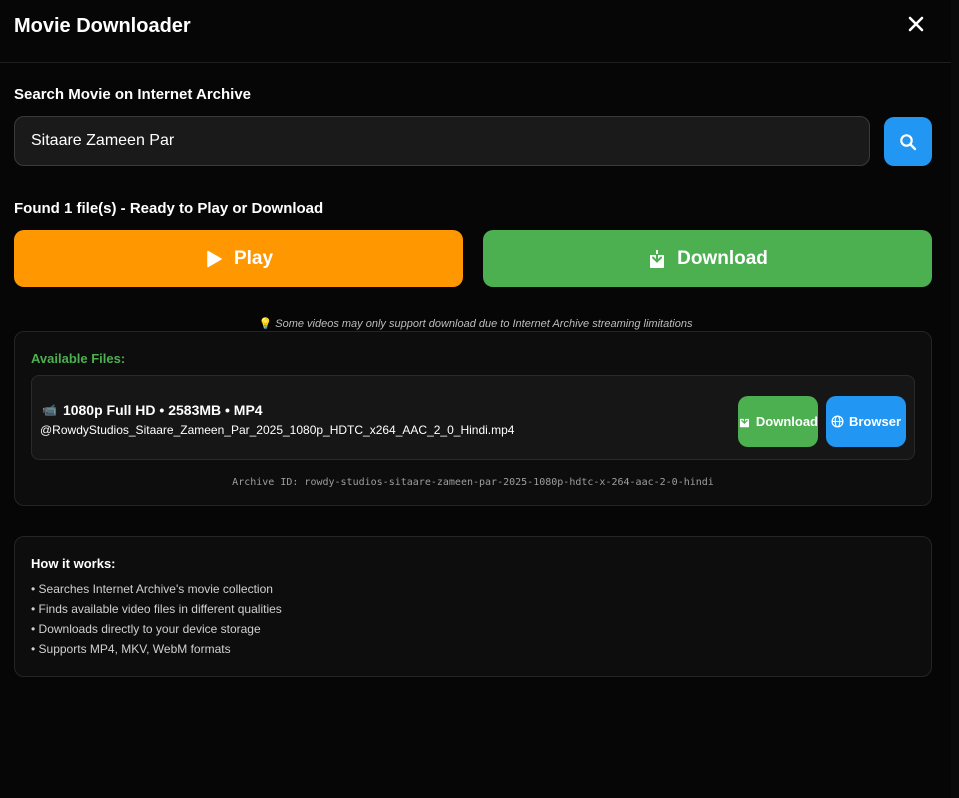 This screenshot has width=959, height=798. Describe the element at coordinates (102, 26) in the screenshot. I see `page-title: Movie Downloader` at that location.